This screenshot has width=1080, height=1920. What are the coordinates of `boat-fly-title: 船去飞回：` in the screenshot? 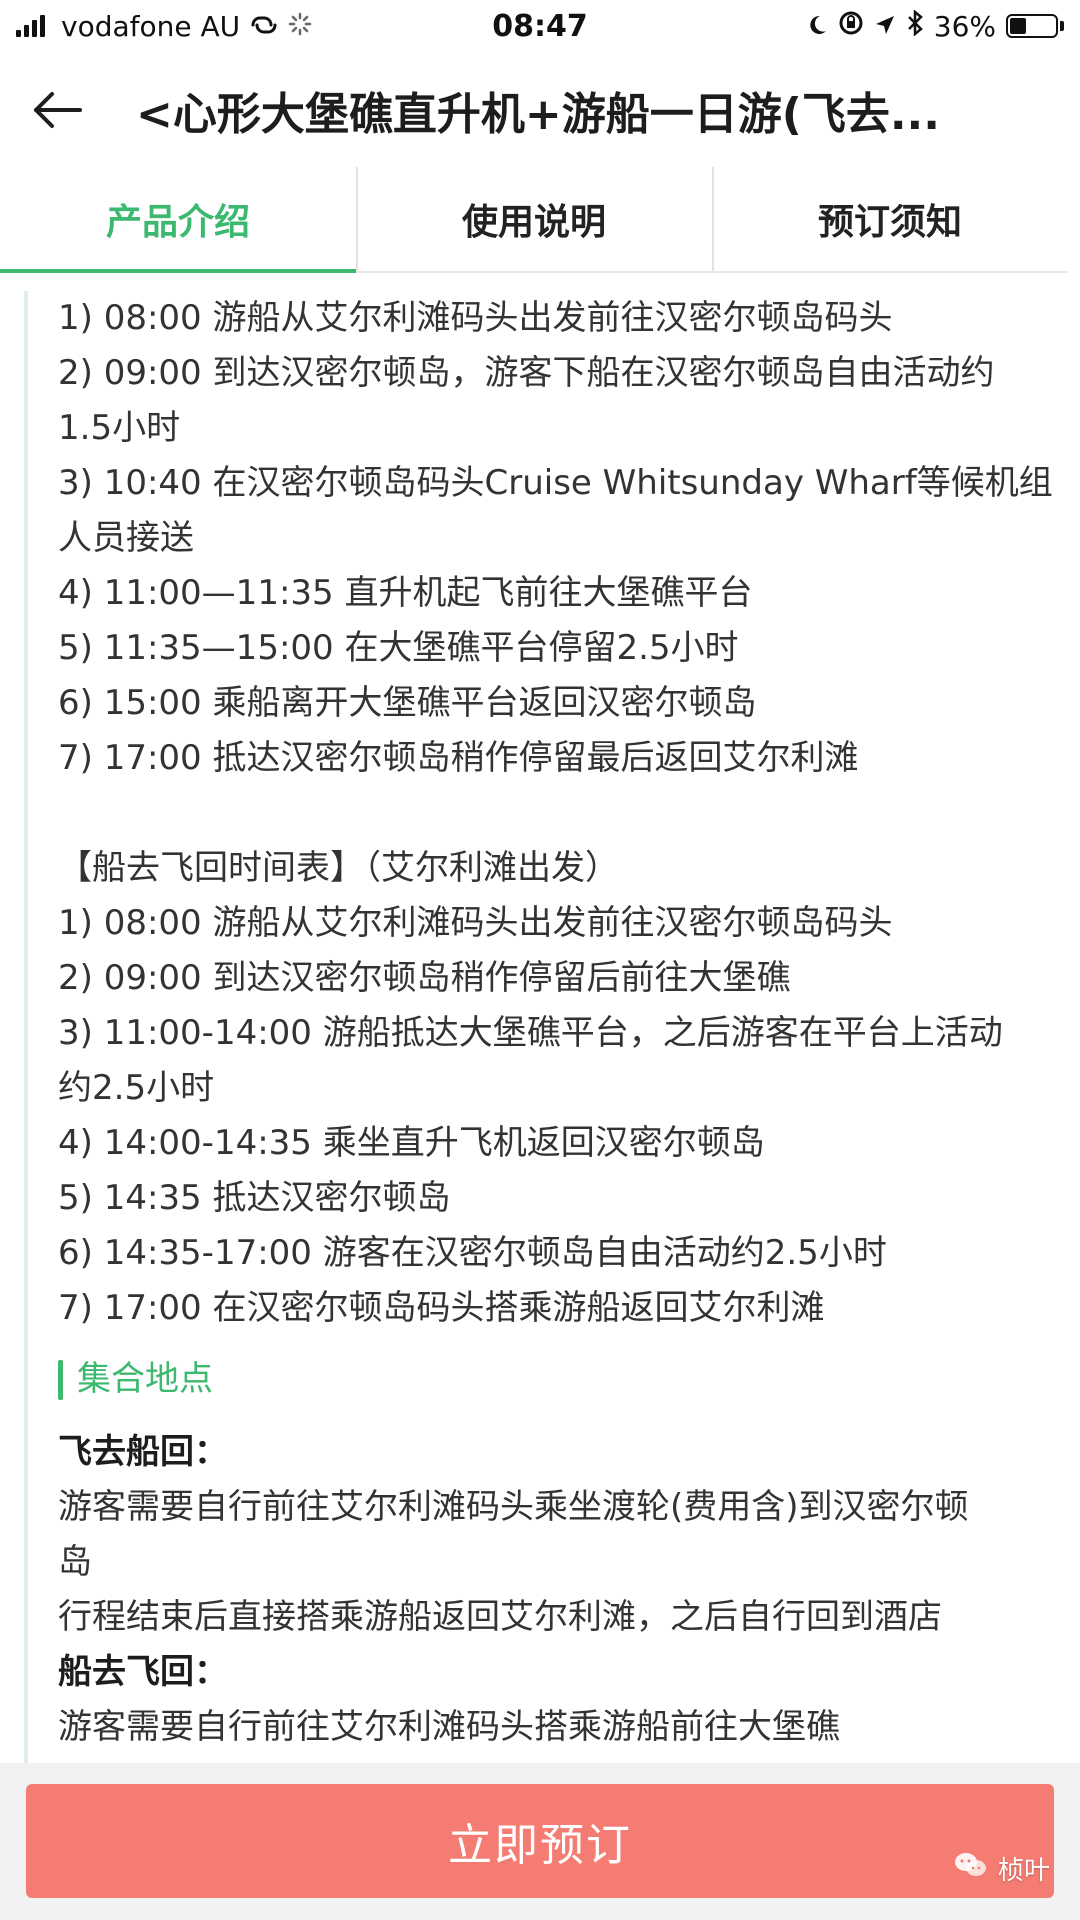 It's located at (143, 1672).